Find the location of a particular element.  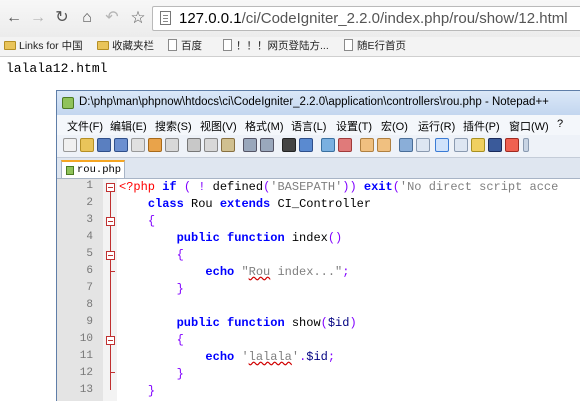

doc-map-icon is located at coordinates (478, 145).